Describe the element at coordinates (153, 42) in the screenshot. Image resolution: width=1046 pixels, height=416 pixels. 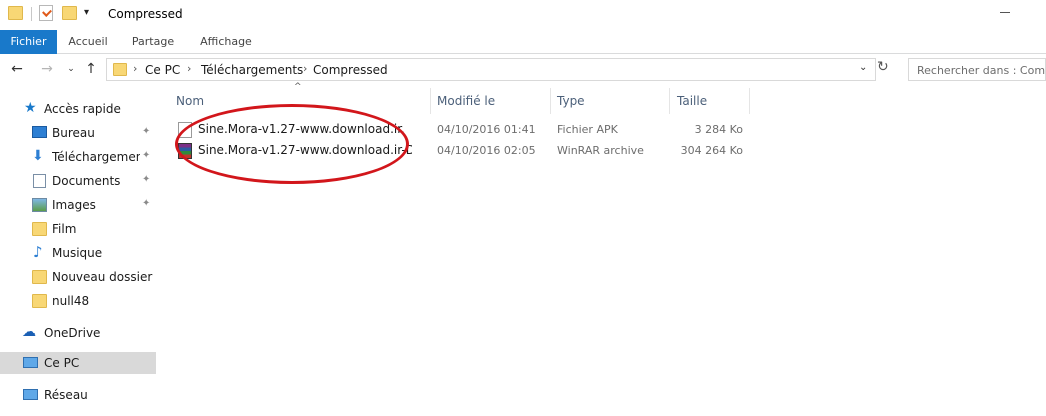
I see `tab-partage: Partage` at that location.